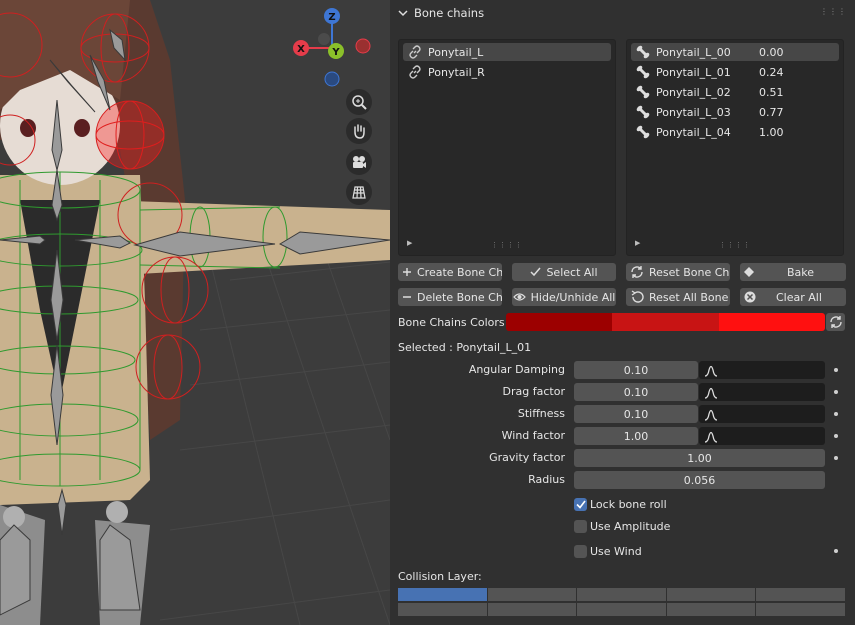 The image size is (855, 625). What do you see at coordinates (546, 479) in the screenshot?
I see `radius-label: Radius` at bounding box center [546, 479].